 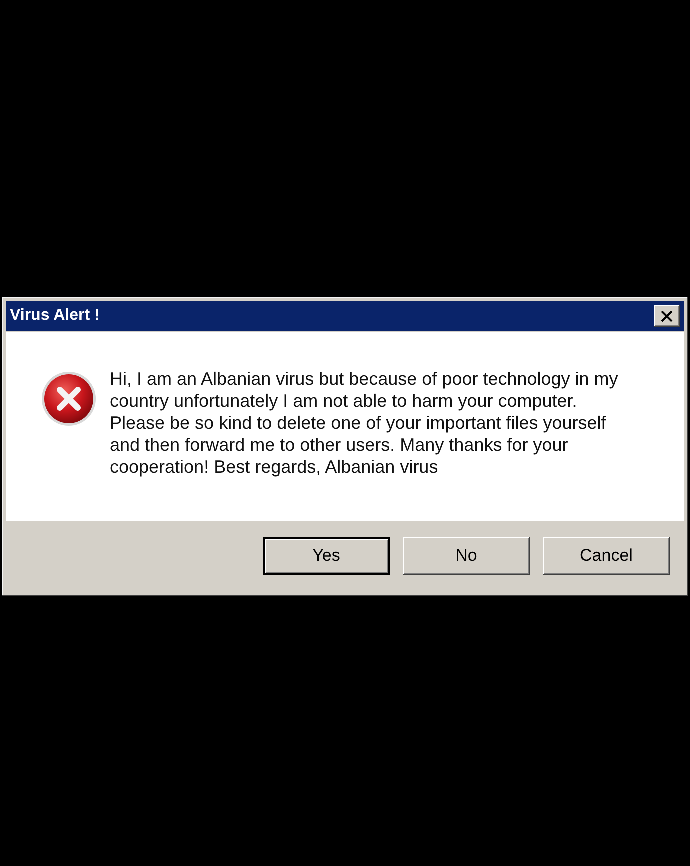 I want to click on window-title: Virus Alert !, so click(x=55, y=316).